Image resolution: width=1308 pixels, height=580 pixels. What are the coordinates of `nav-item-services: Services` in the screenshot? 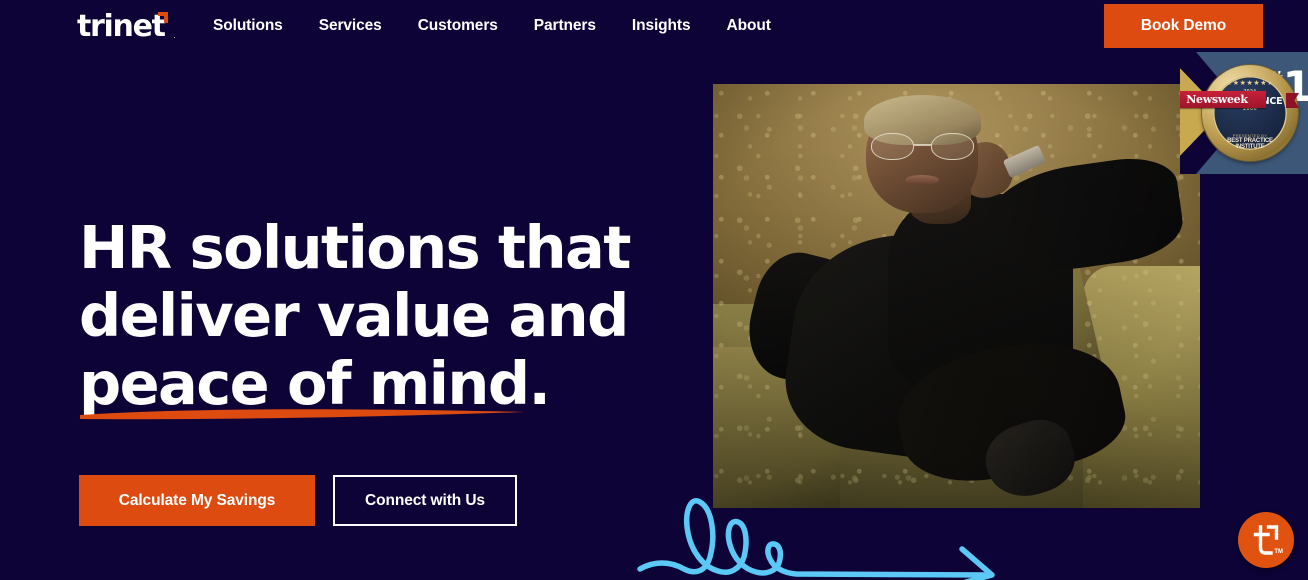 It's located at (350, 26).